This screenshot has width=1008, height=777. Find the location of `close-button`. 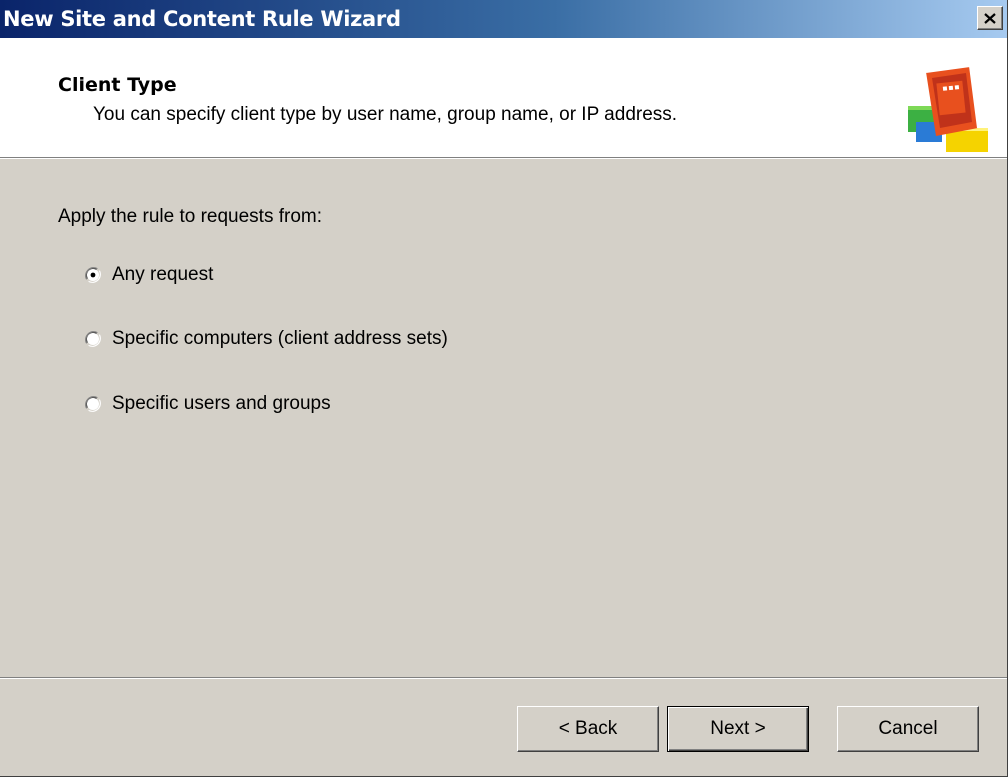

close-button is located at coordinates (990, 18).